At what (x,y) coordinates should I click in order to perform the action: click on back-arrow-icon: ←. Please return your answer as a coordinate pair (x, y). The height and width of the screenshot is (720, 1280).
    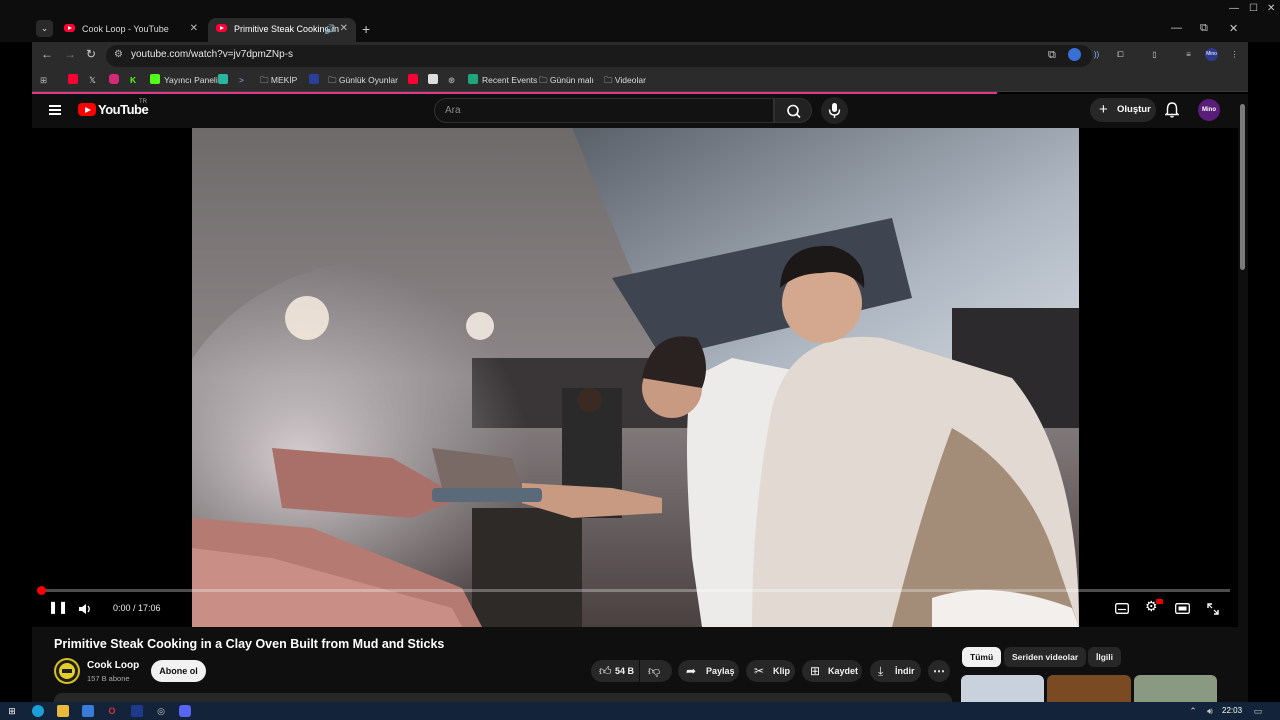
    Looking at the image, I should click on (47, 54).